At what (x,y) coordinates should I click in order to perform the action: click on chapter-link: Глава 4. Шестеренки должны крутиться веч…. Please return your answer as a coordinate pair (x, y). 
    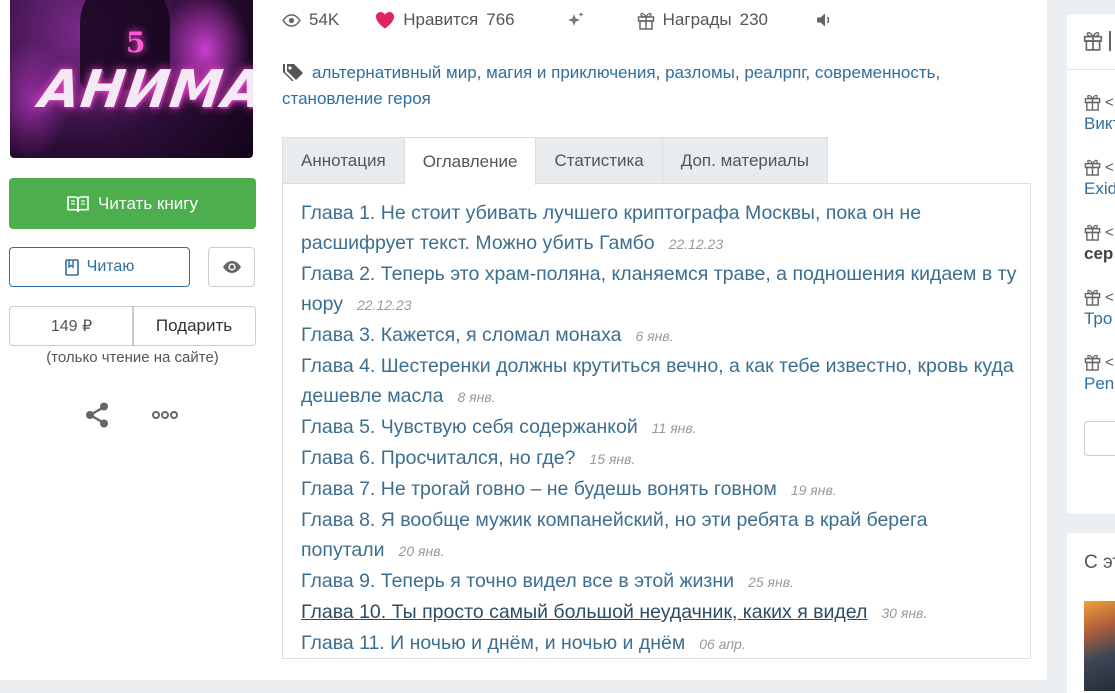
    Looking at the image, I should click on (657, 381).